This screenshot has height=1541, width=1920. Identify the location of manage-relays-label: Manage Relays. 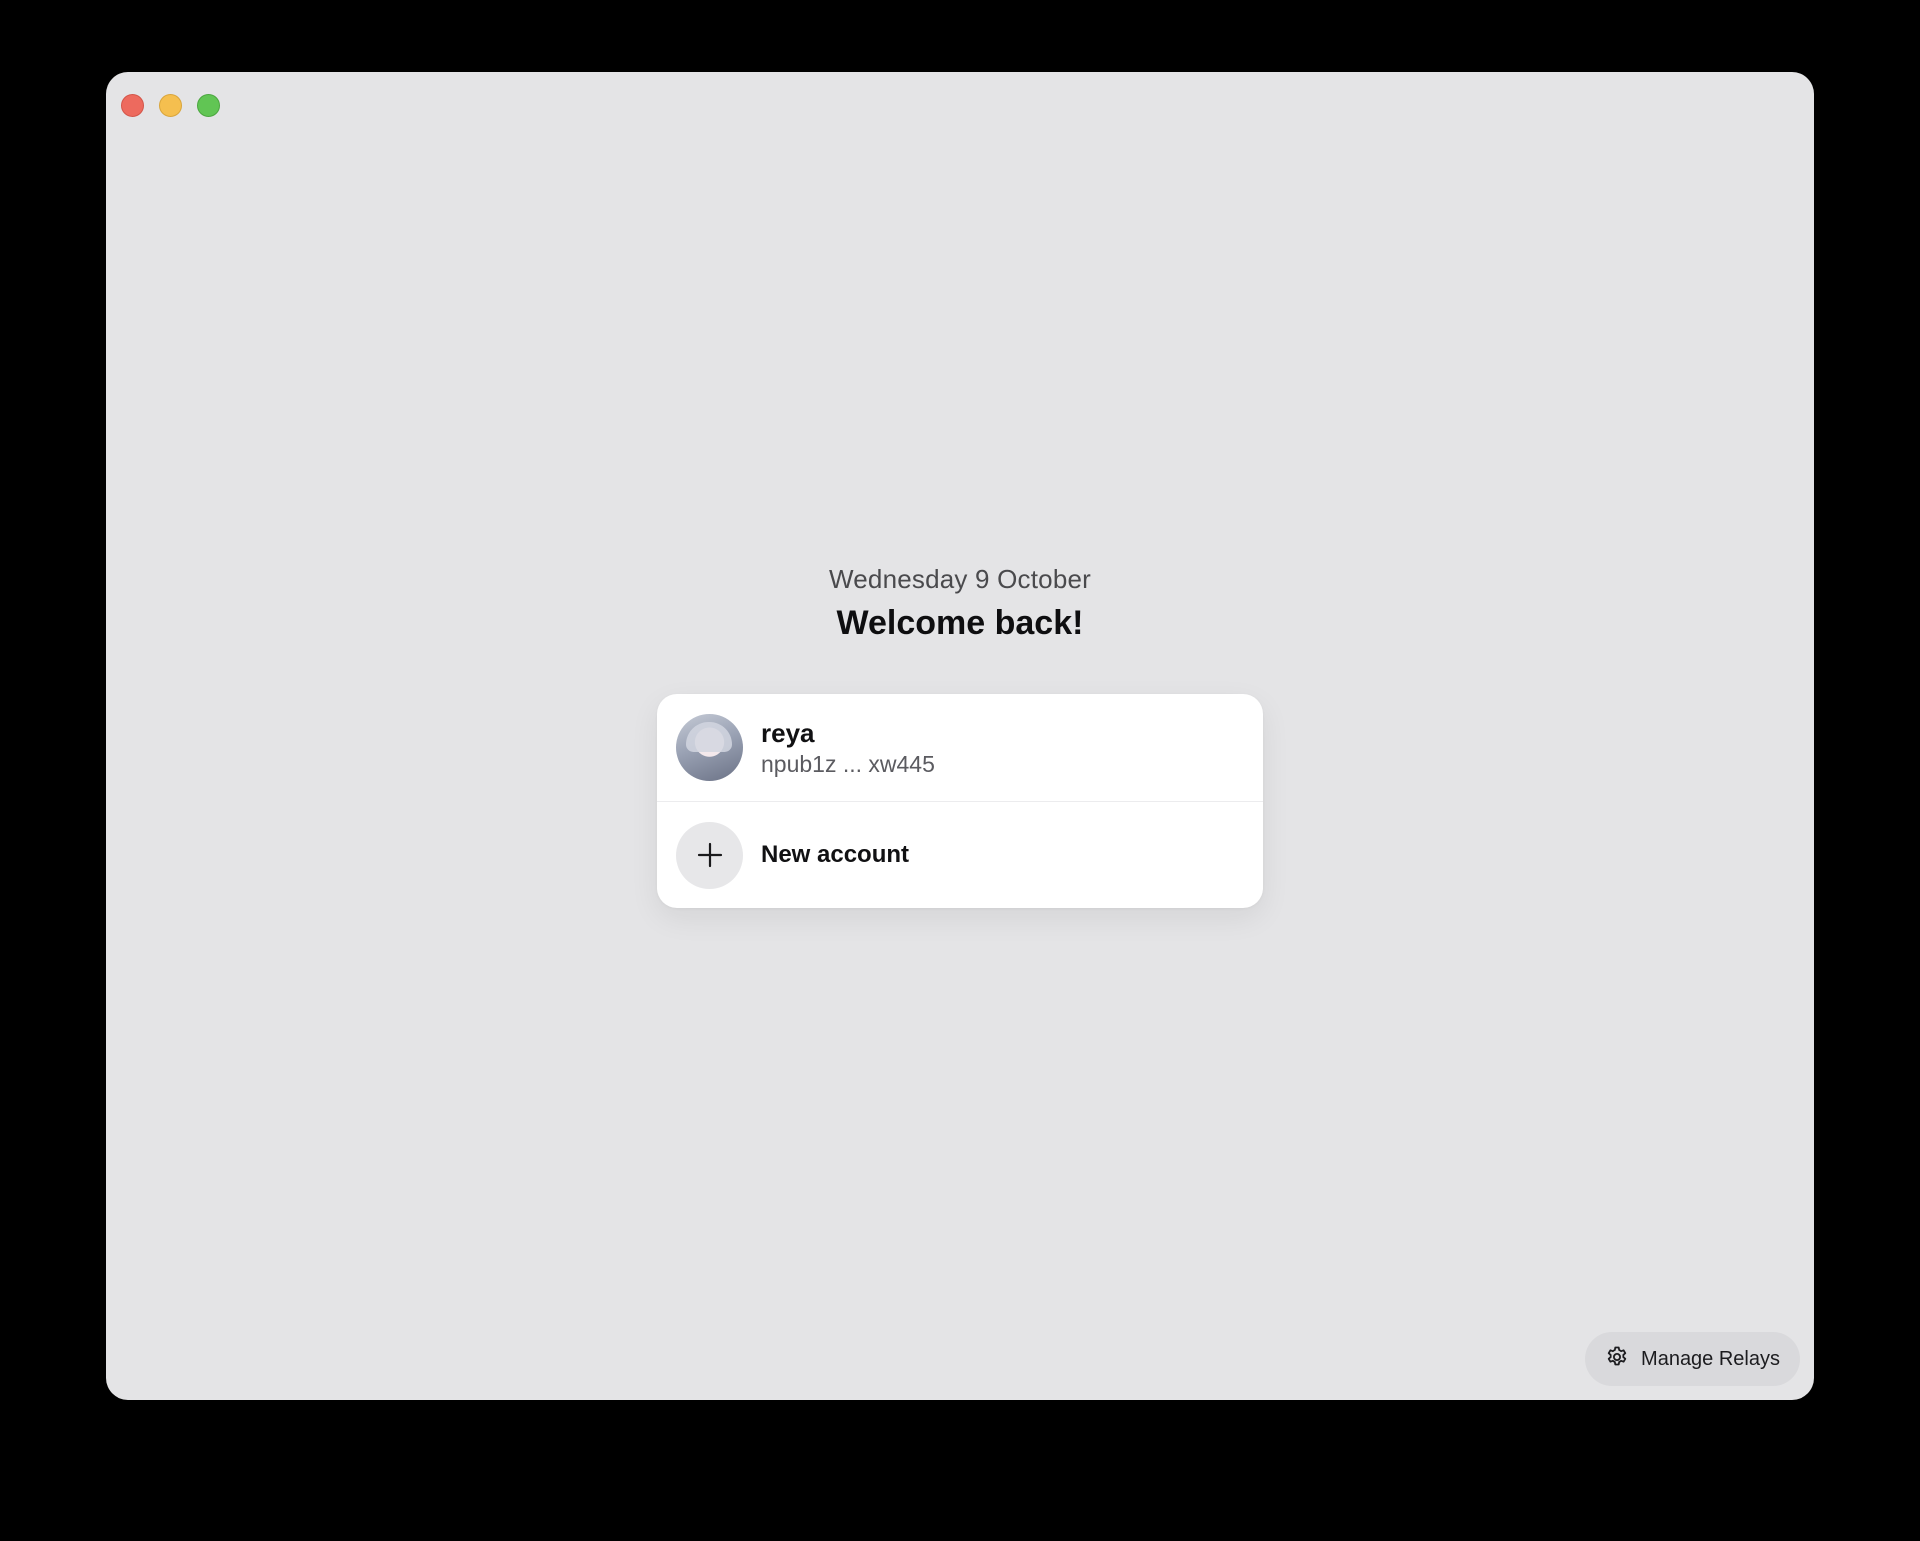
(1710, 1358).